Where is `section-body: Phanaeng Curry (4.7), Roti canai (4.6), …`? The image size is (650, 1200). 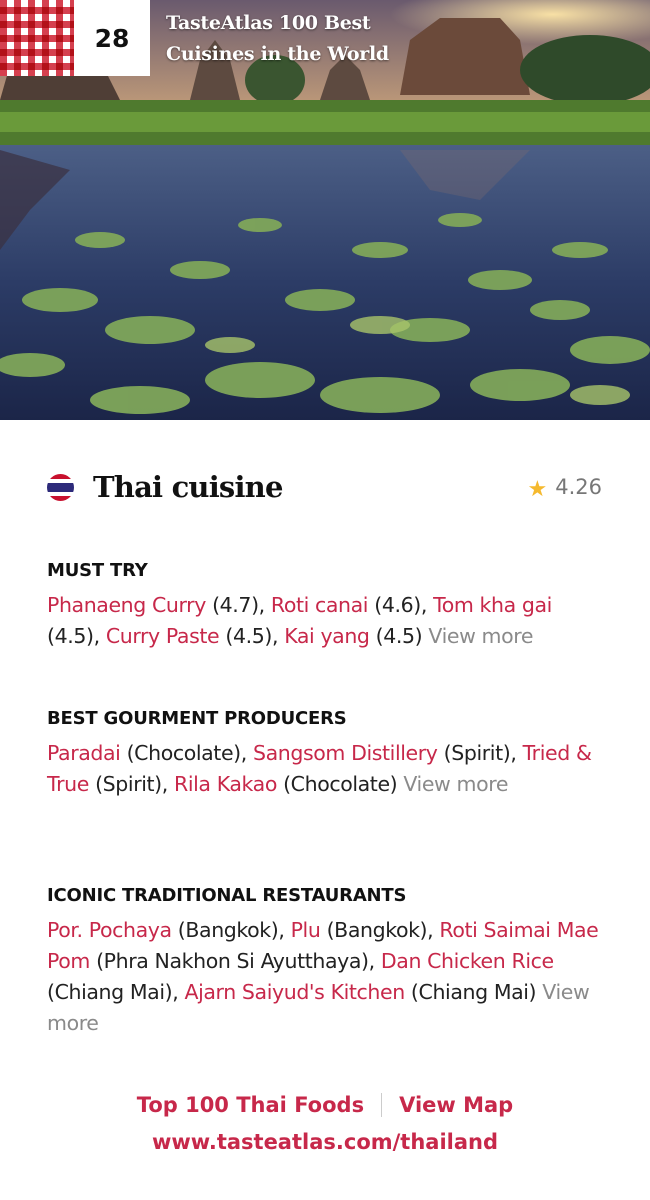
section-body: Phanaeng Curry (4.7), Roti canai (4.6), … is located at coordinates (327, 621).